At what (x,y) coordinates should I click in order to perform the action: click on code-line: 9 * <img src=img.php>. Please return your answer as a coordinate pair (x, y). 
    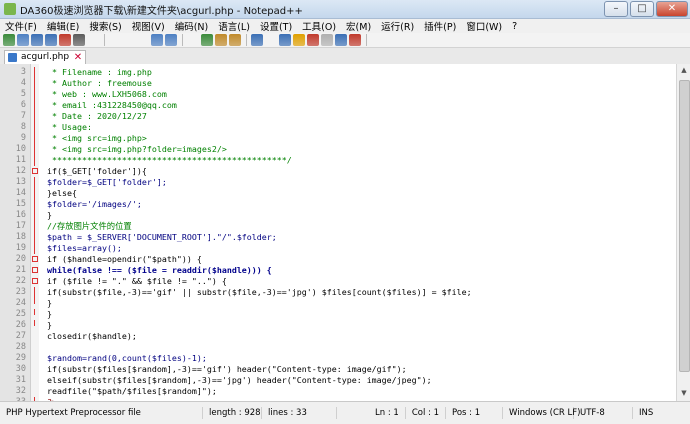
    Looking at the image, I should click on (338, 138).